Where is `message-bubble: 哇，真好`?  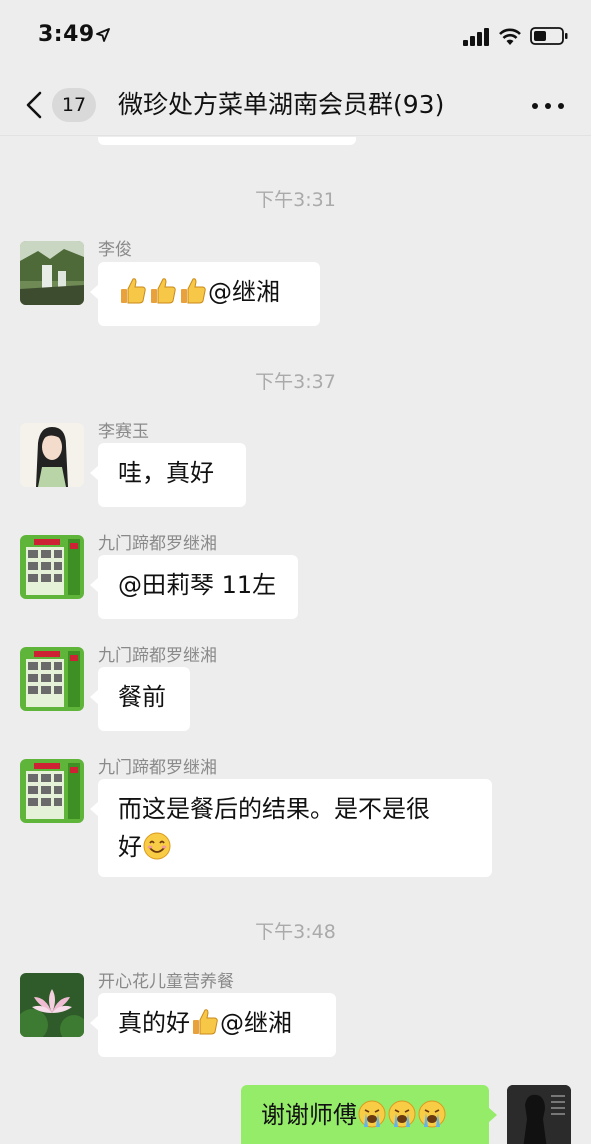
message-bubble: 哇，真好 is located at coordinates (168, 475).